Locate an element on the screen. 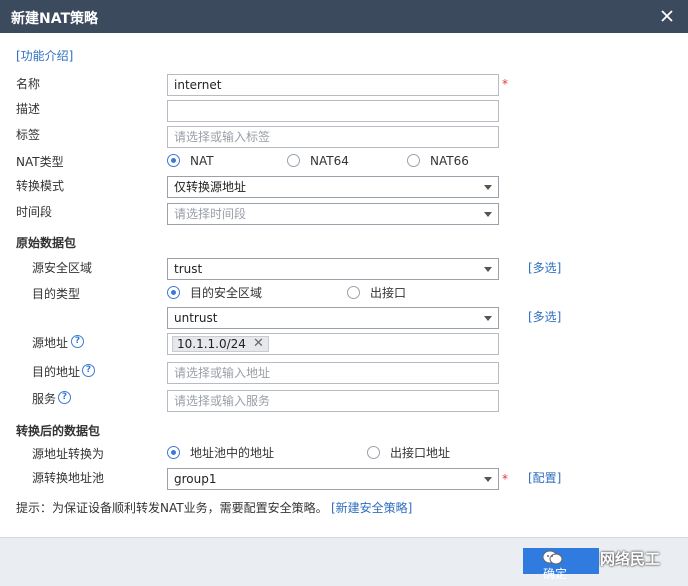  src-conv-radio-interface is located at coordinates (373, 452).